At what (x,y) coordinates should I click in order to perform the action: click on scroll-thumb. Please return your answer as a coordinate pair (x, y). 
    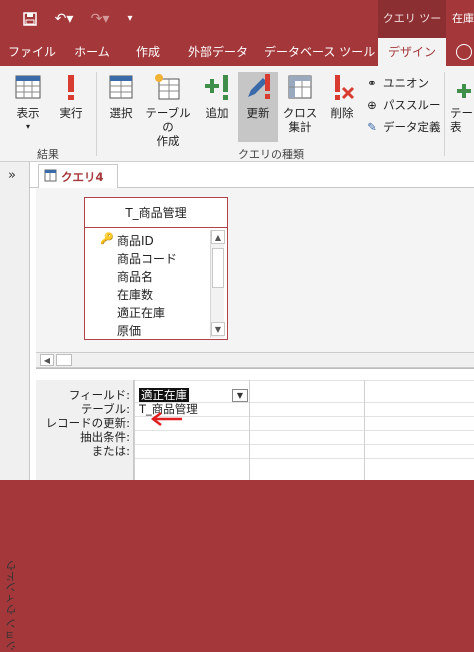
    Looking at the image, I should click on (218, 268).